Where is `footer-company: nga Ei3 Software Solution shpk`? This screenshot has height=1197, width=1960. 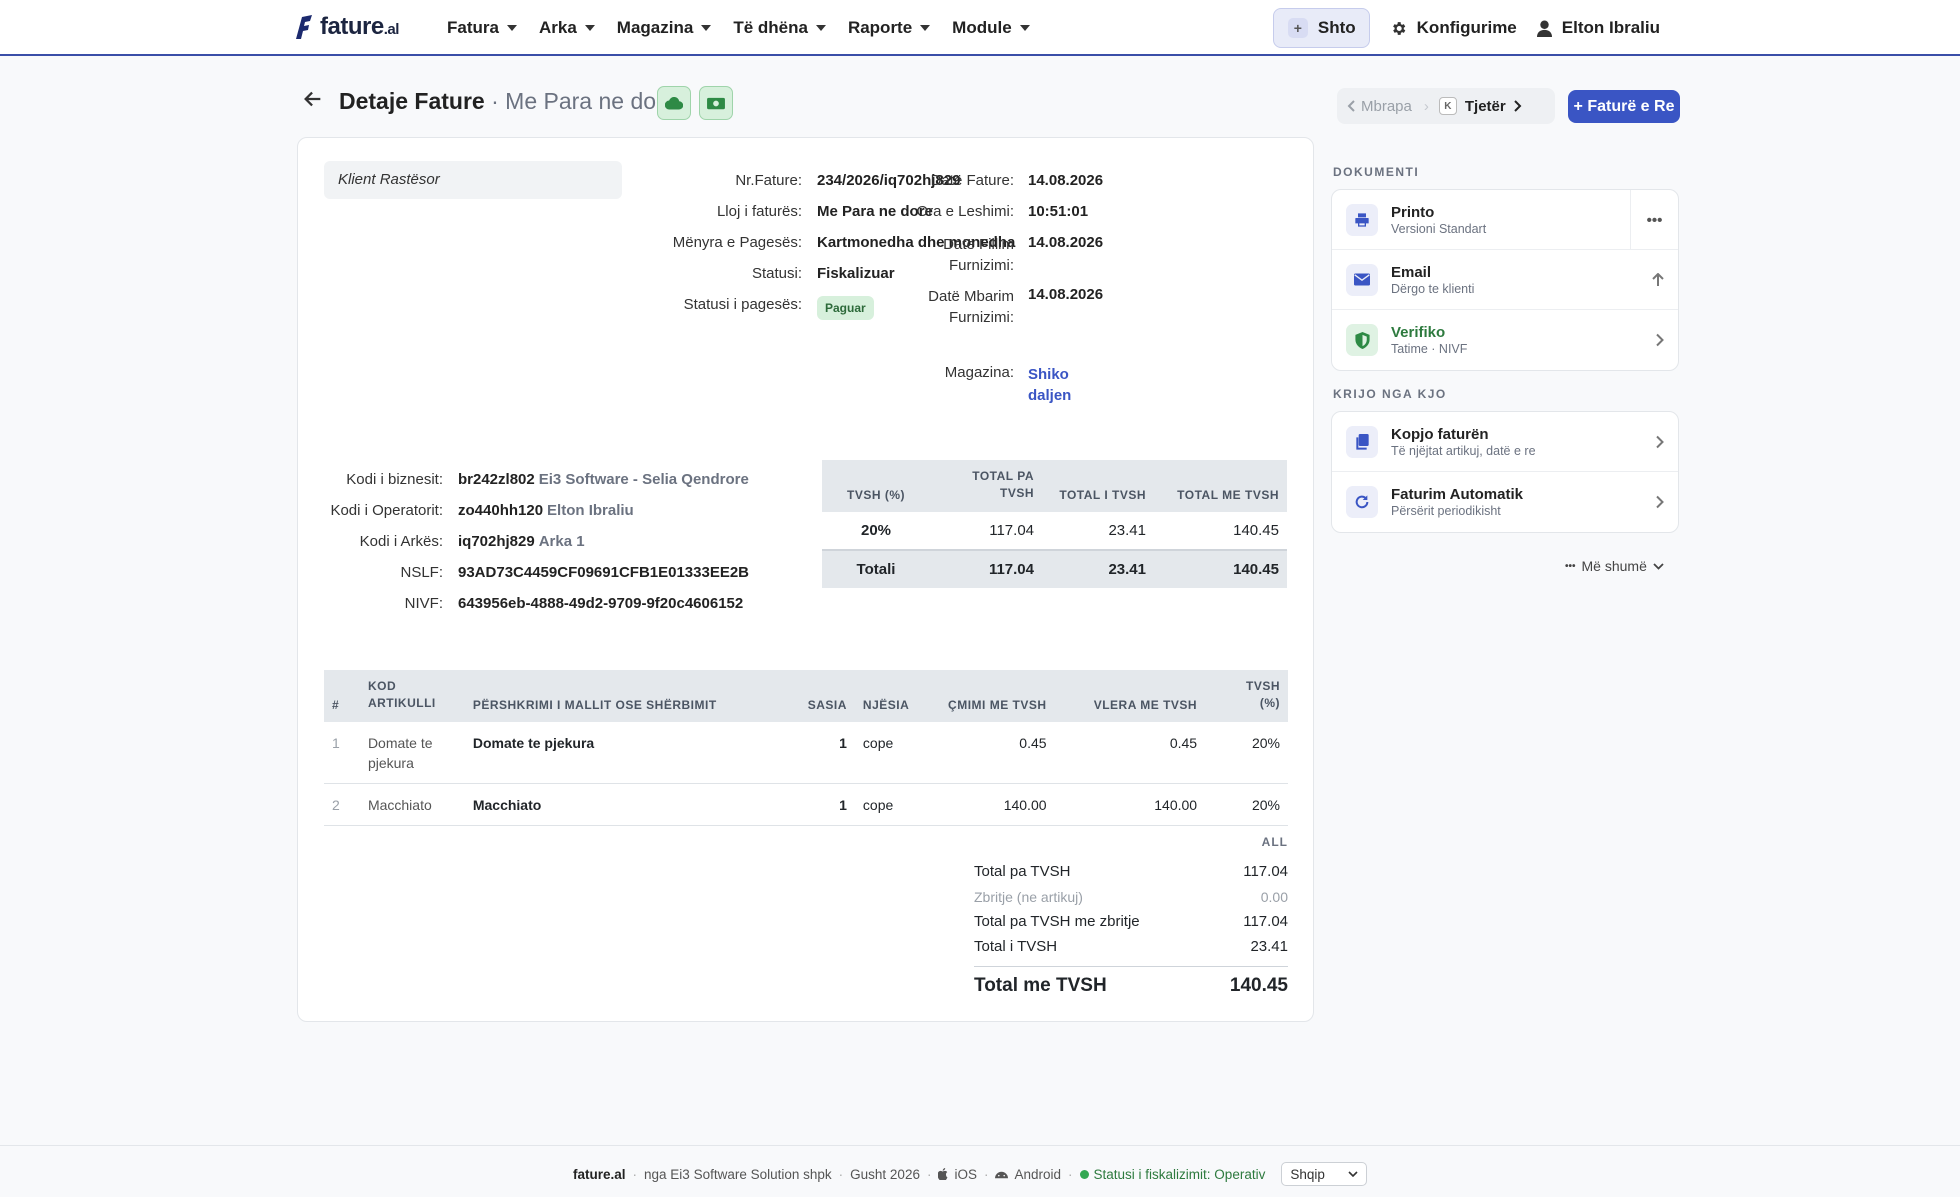
footer-company: nga Ei3 Software Solution shpk is located at coordinates (738, 1174).